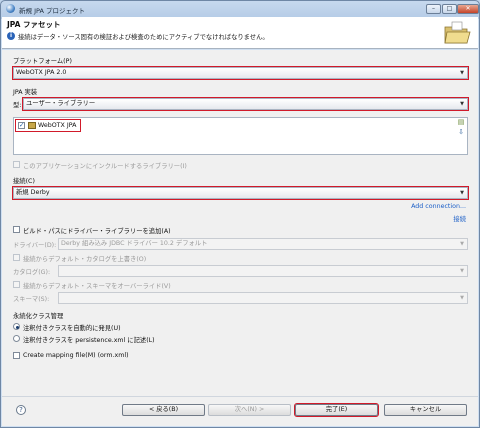 This screenshot has height=428, width=480. Describe the element at coordinates (240, 136) in the screenshot. I see `library-list: WebOTX JPA` at that location.